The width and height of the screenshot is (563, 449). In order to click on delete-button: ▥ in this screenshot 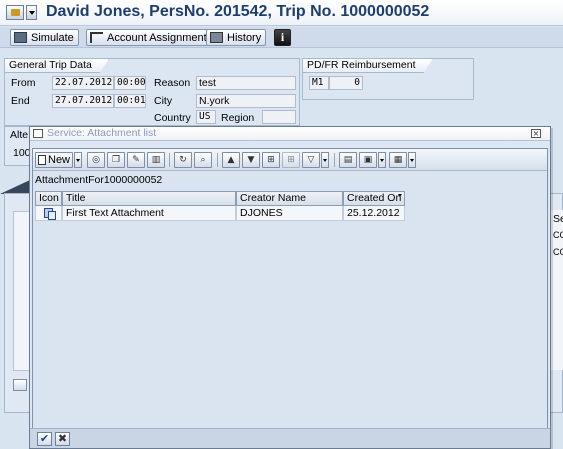, I will do `click(156, 160)`.